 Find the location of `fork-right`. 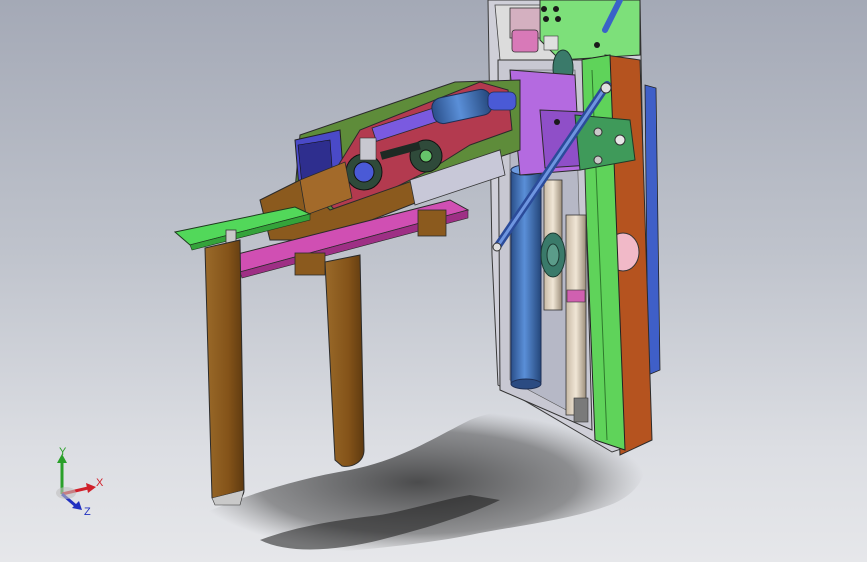

fork-right is located at coordinates (344, 360).